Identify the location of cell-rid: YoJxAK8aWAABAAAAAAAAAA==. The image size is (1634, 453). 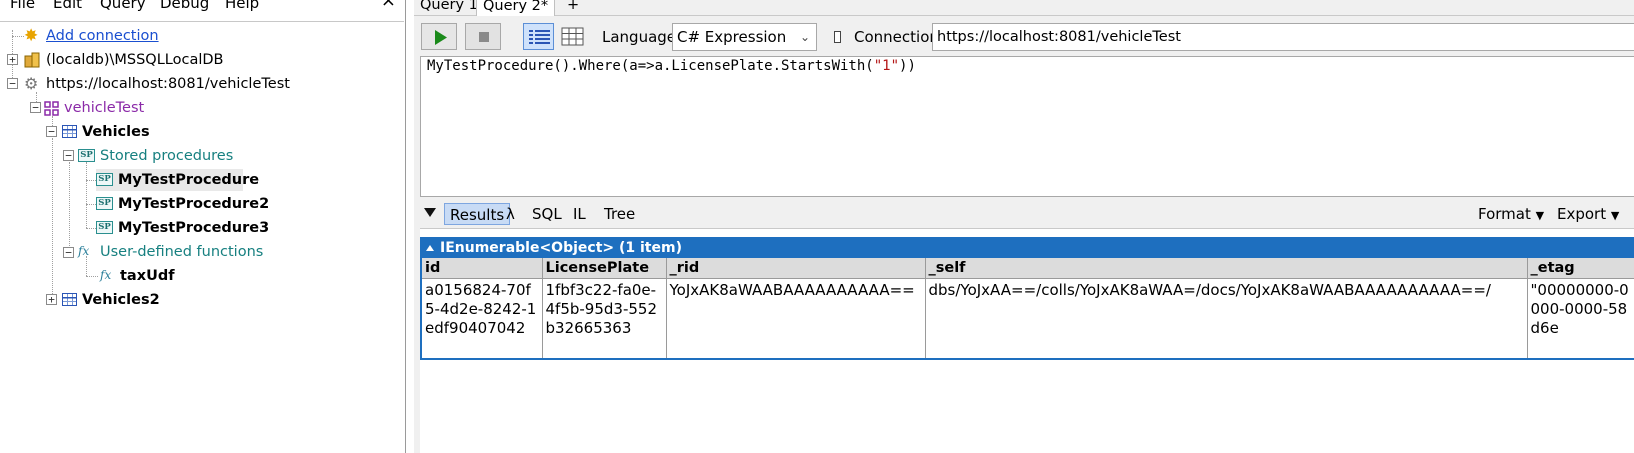
(796, 318).